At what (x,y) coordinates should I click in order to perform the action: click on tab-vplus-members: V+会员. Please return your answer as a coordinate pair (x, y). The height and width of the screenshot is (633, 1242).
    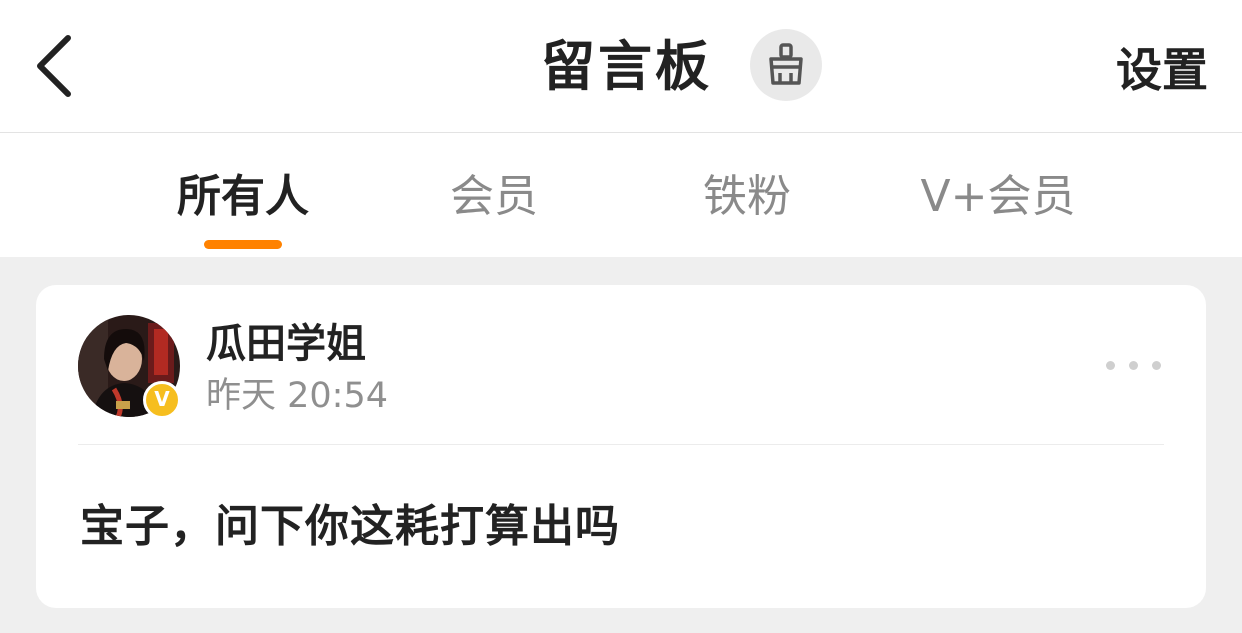
    Looking at the image, I should click on (998, 197).